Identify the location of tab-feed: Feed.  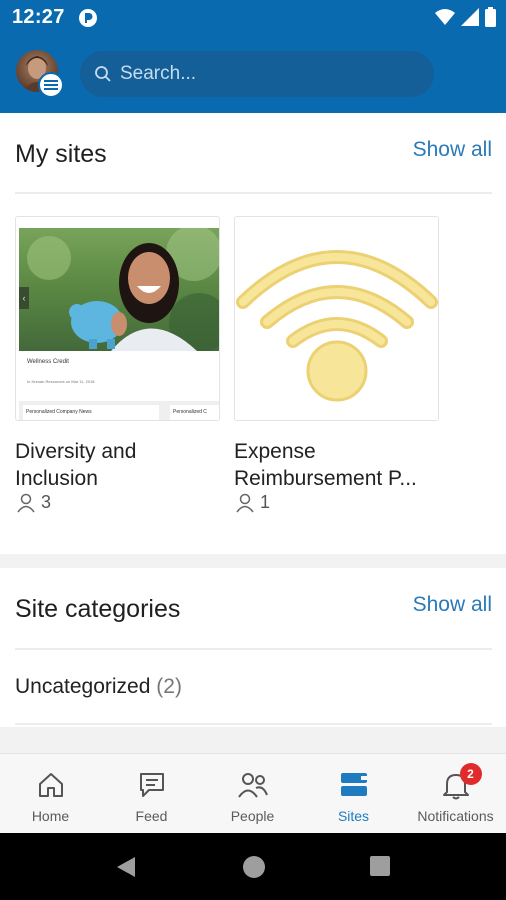
(151, 794).